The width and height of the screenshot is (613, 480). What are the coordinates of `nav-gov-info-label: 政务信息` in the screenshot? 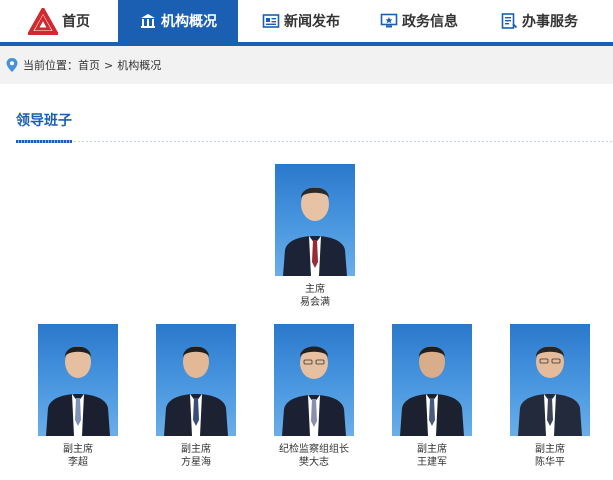 It's located at (430, 22).